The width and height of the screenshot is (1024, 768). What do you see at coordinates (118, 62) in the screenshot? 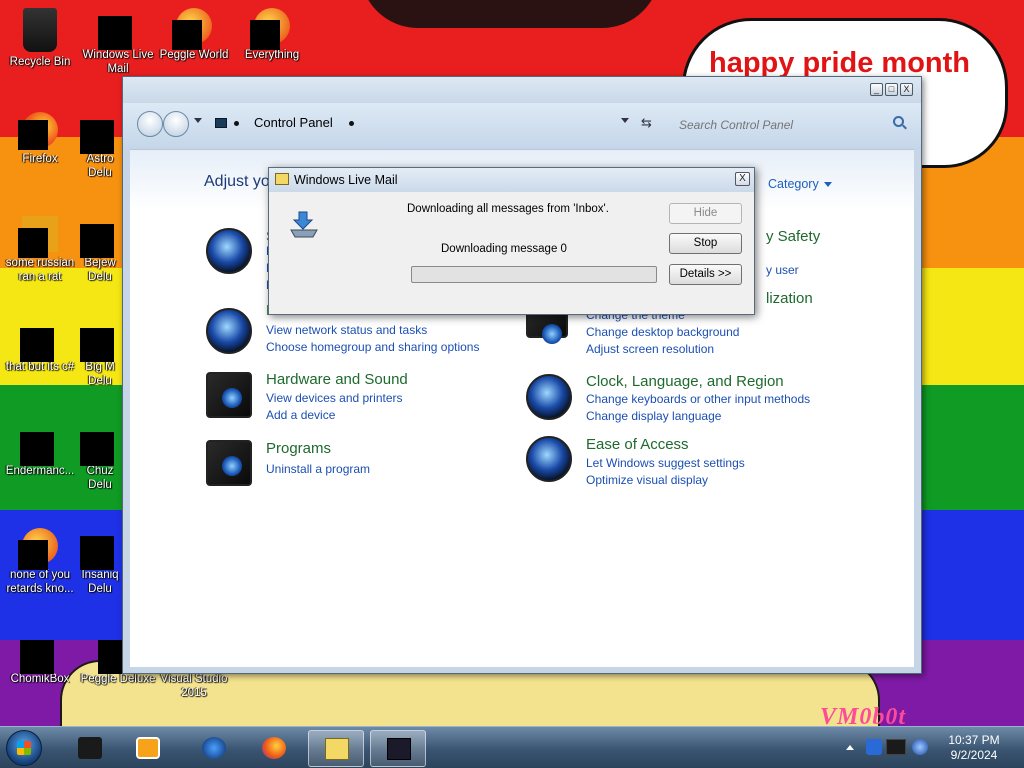
I see `desktop-icon-label: Windows Live Mail` at bounding box center [118, 62].